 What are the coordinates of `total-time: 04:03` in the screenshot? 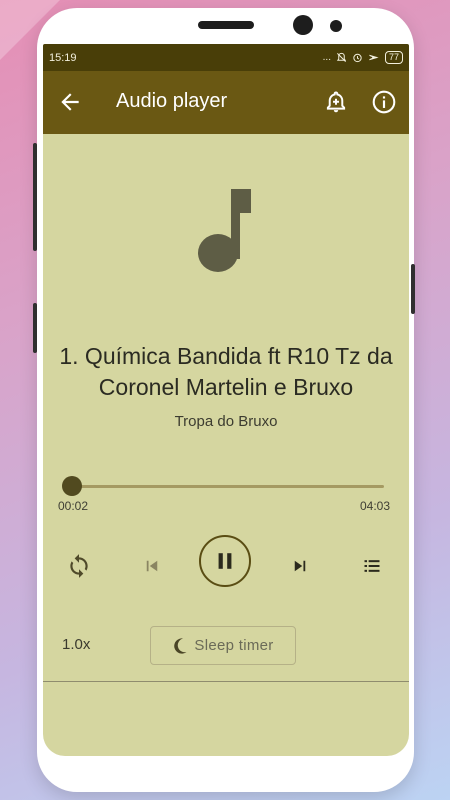 It's located at (375, 506).